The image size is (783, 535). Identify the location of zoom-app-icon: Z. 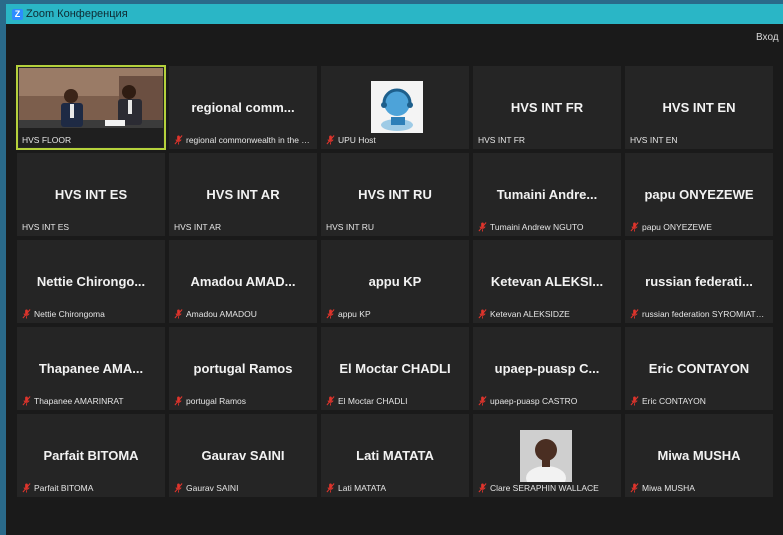
(17, 14).